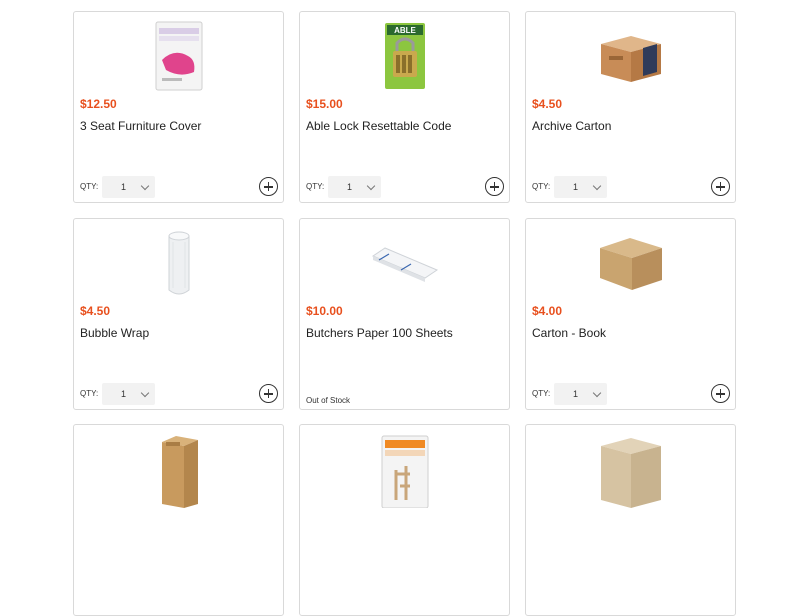 The image size is (793, 616). Describe the element at coordinates (378, 126) in the screenshot. I see `product-name: Able Lock Resettable Code` at that location.